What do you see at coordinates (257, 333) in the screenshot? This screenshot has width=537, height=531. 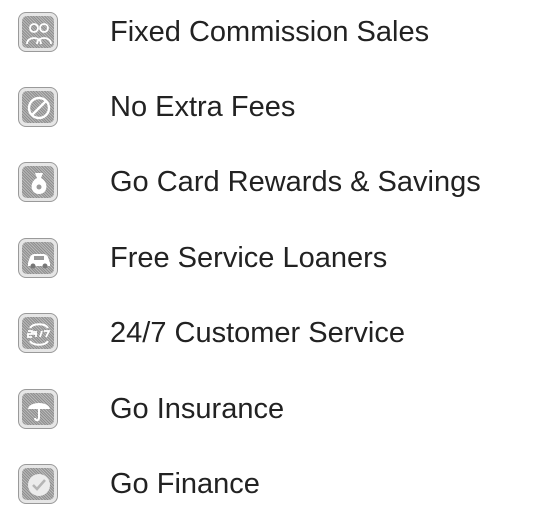 I see `feature-label: 24/7 Customer Service` at bounding box center [257, 333].